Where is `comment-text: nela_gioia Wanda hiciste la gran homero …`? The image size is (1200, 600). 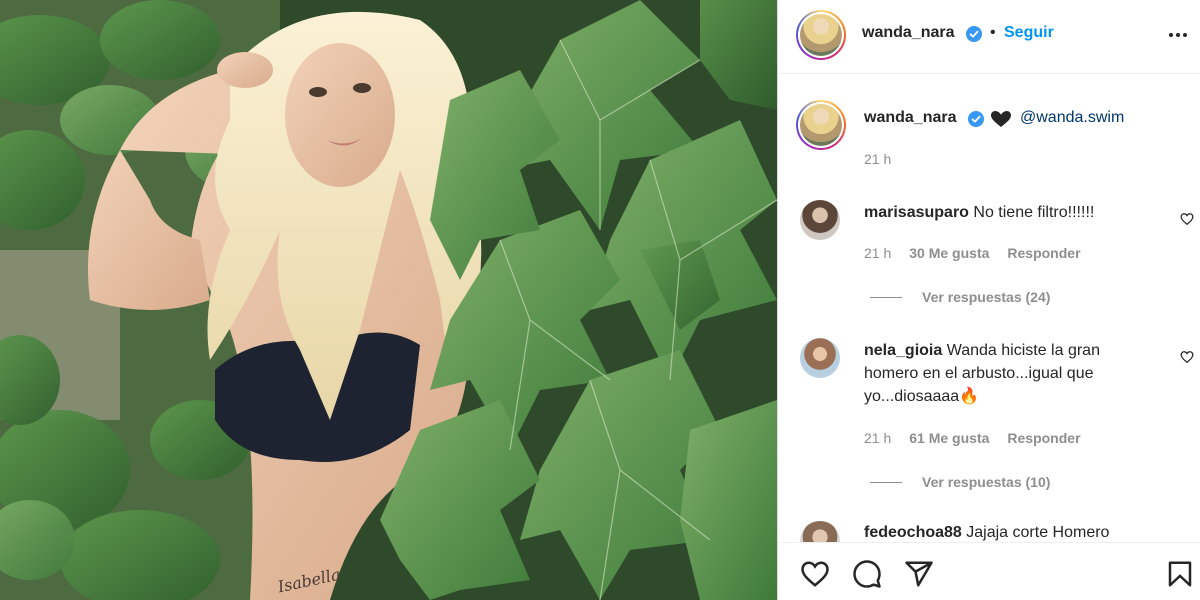
comment-text: nela_gioia Wanda hiciste la gran homero … is located at coordinates (1004, 373).